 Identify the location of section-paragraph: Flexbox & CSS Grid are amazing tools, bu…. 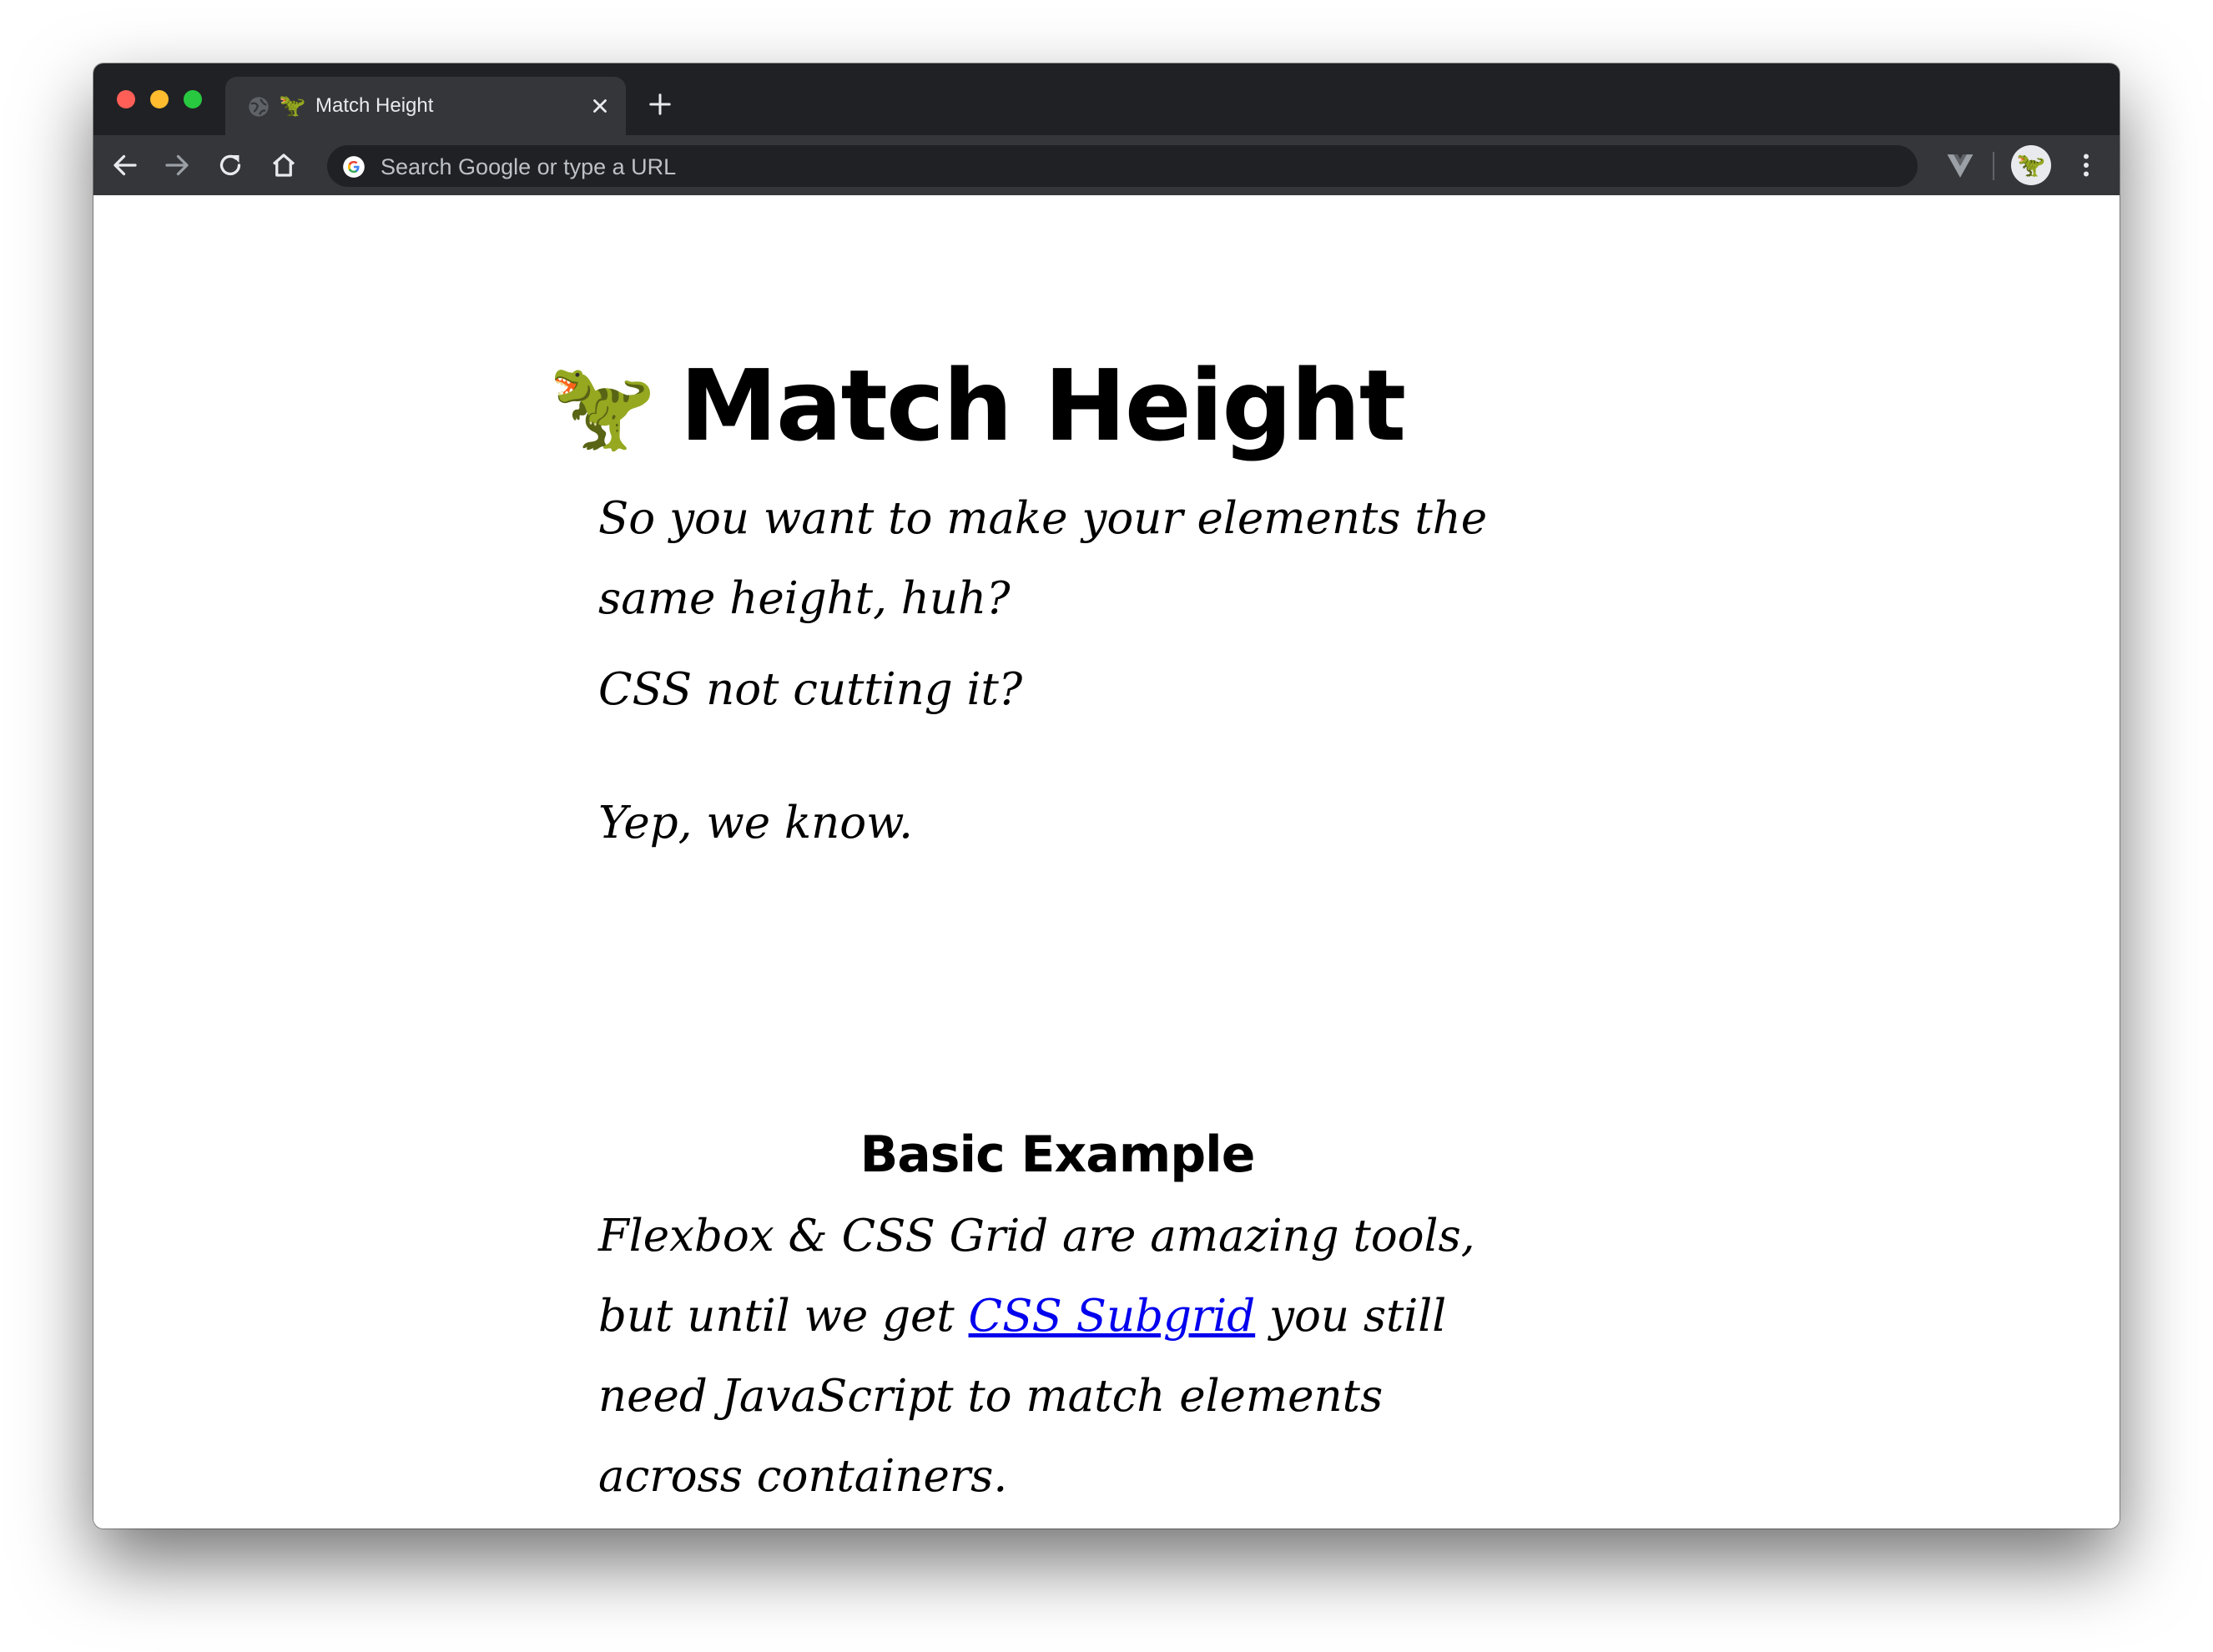
(1057, 1356).